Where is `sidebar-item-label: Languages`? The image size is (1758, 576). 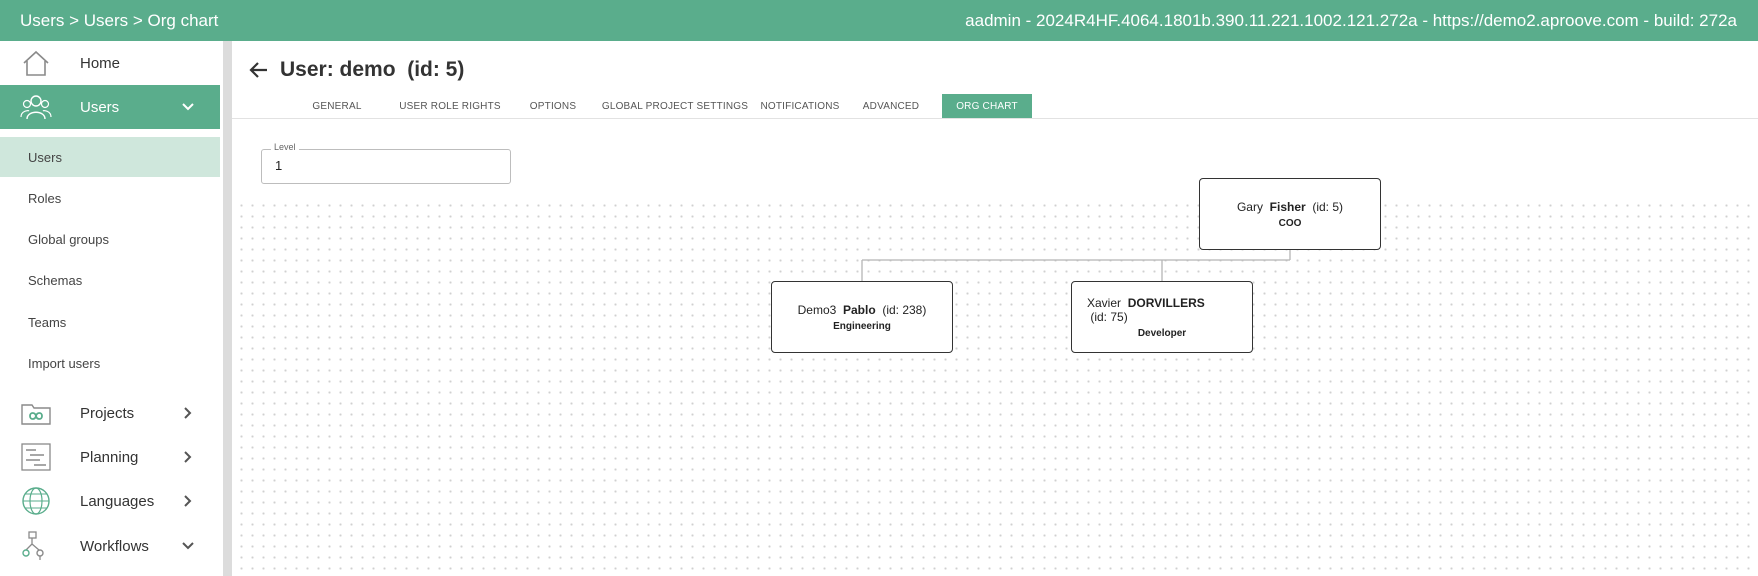
sidebar-item-label: Languages is located at coordinates (117, 501).